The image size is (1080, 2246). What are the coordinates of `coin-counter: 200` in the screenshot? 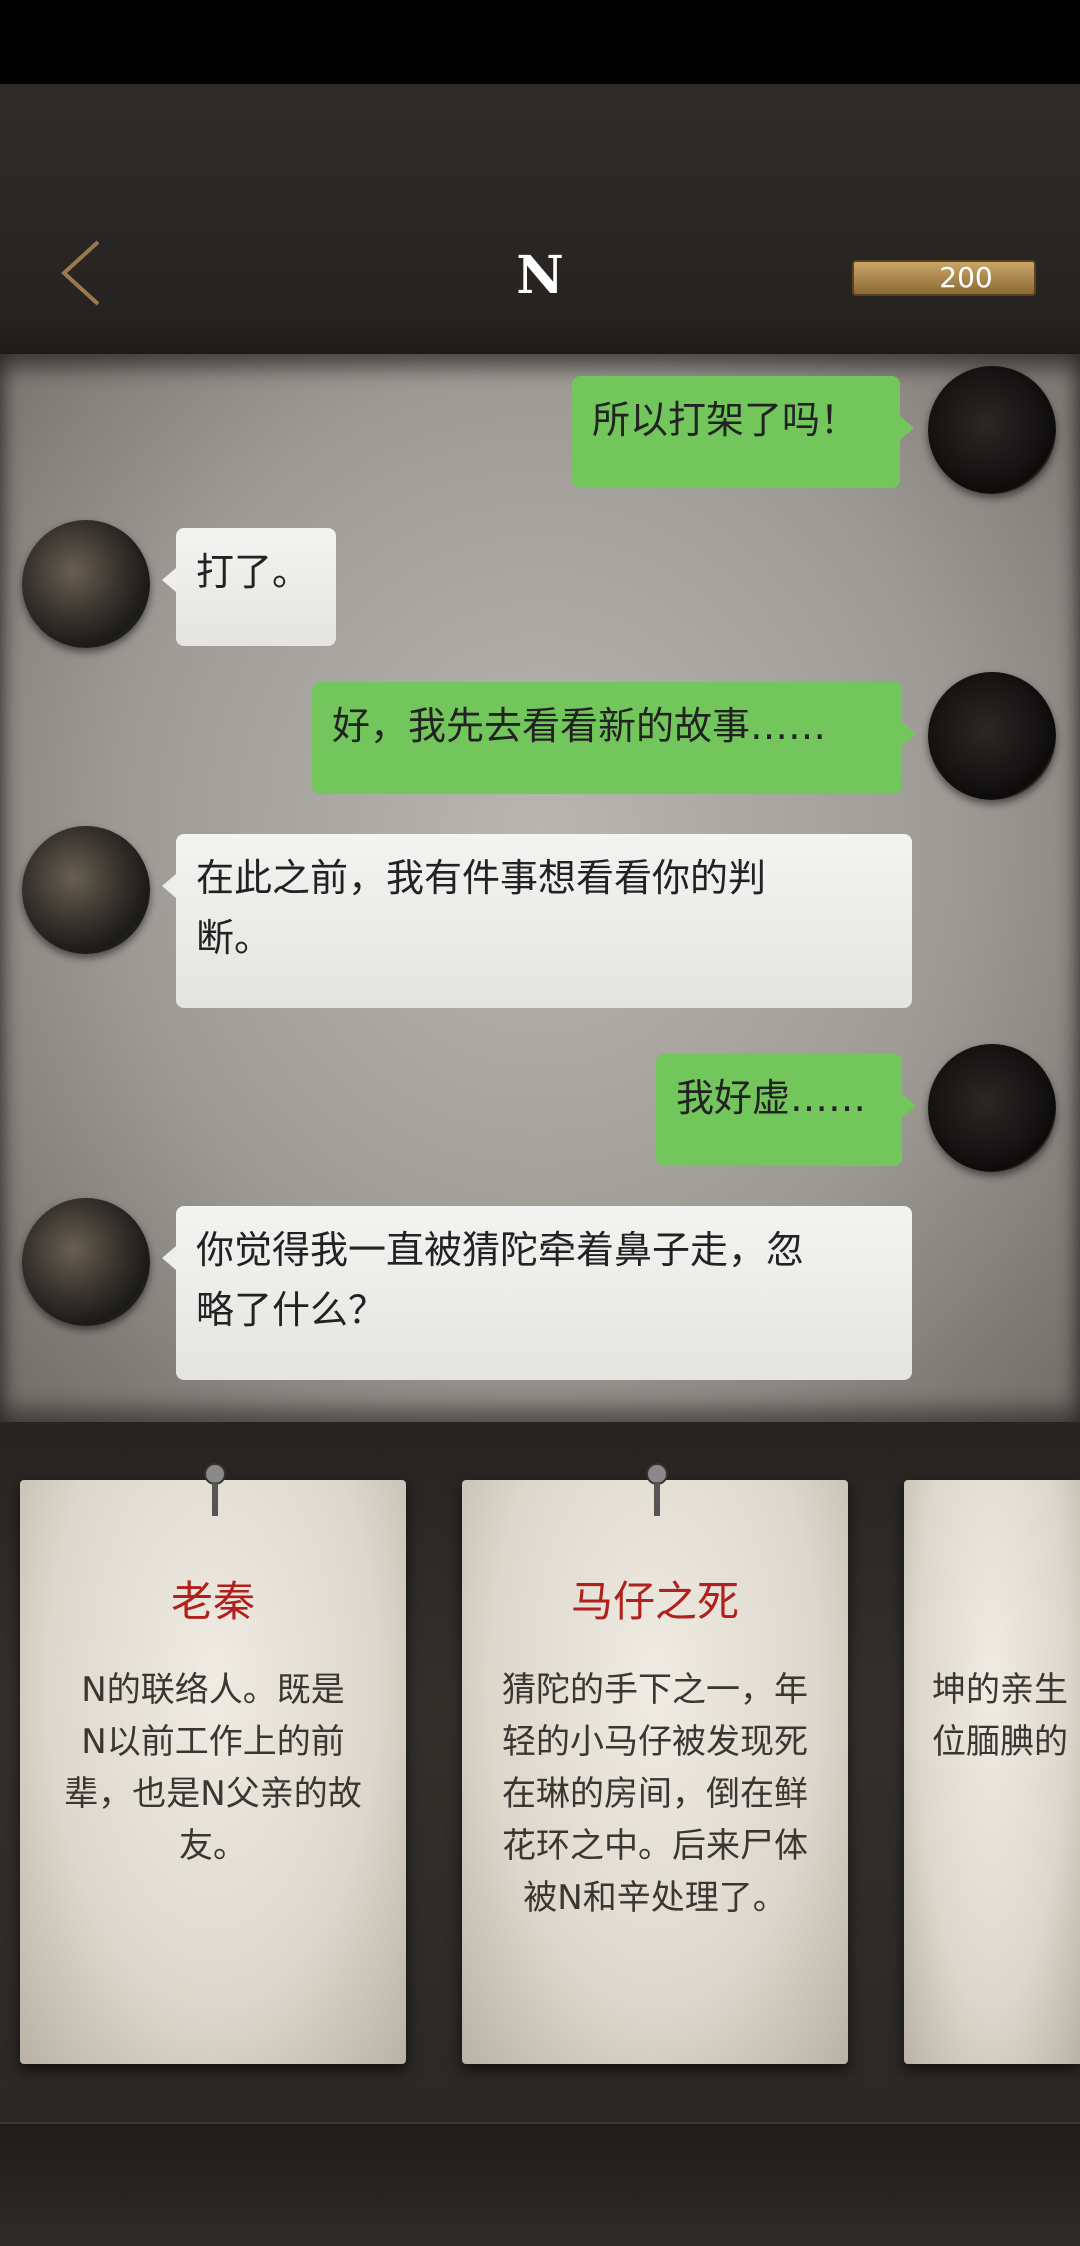 It's located at (944, 278).